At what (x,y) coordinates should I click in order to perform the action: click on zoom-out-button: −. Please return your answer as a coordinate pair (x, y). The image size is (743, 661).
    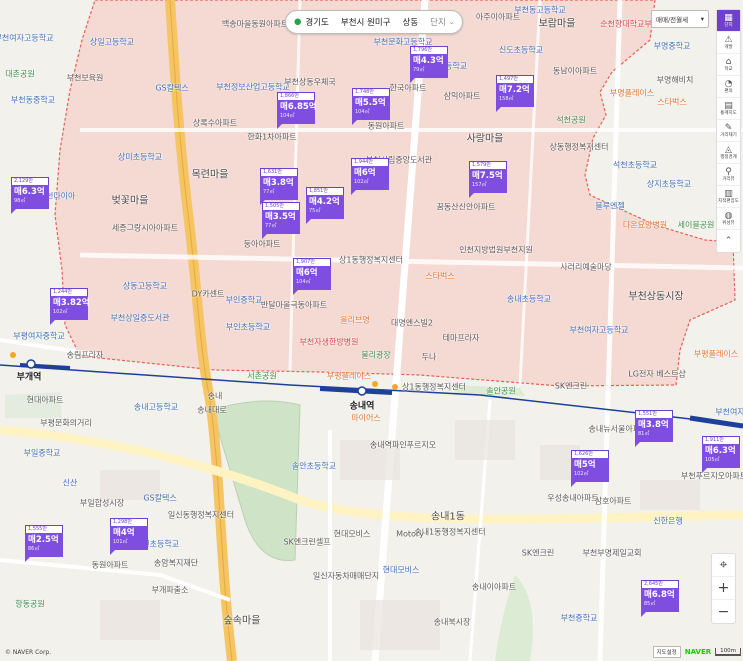
    Looking at the image, I should click on (723, 611).